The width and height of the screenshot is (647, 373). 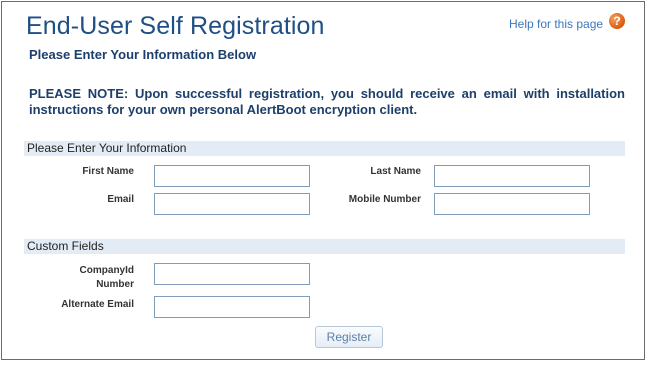 I want to click on section-header-info: Please Enter Your Information, so click(x=324, y=148).